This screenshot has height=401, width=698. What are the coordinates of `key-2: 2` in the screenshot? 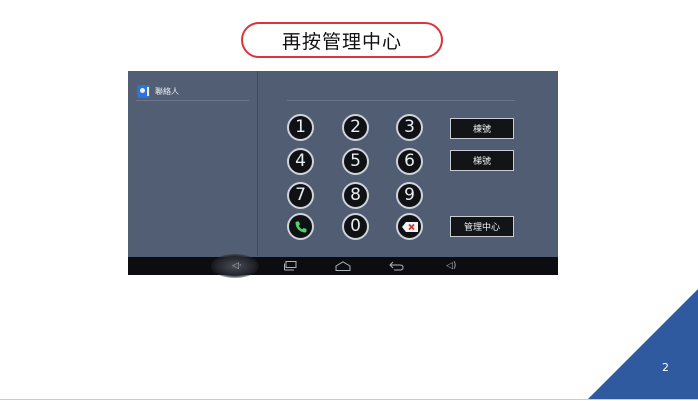 It's located at (355, 127).